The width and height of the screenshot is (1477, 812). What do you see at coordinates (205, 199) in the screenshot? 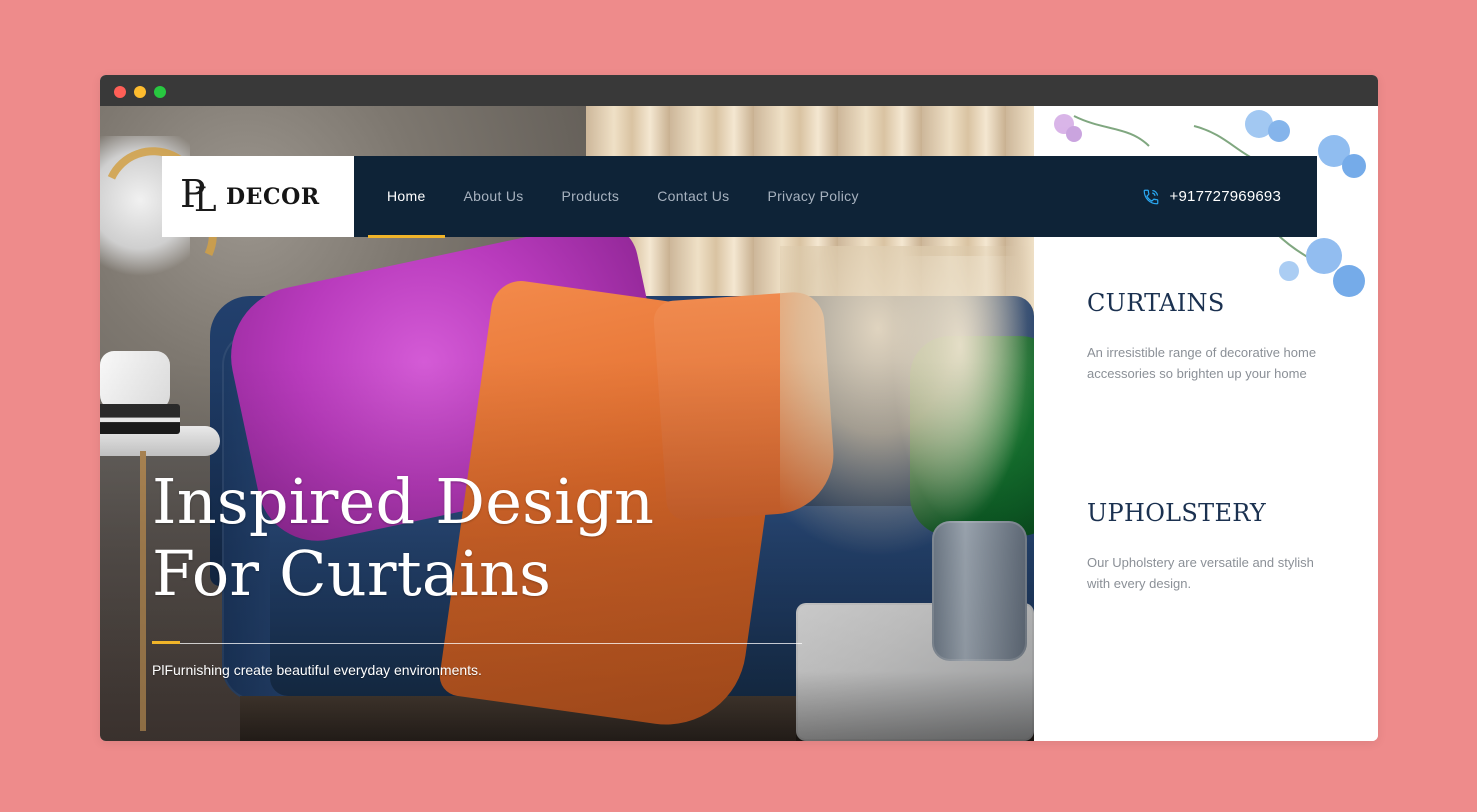
I see `brand-mark-letter-l: L` at bounding box center [205, 199].